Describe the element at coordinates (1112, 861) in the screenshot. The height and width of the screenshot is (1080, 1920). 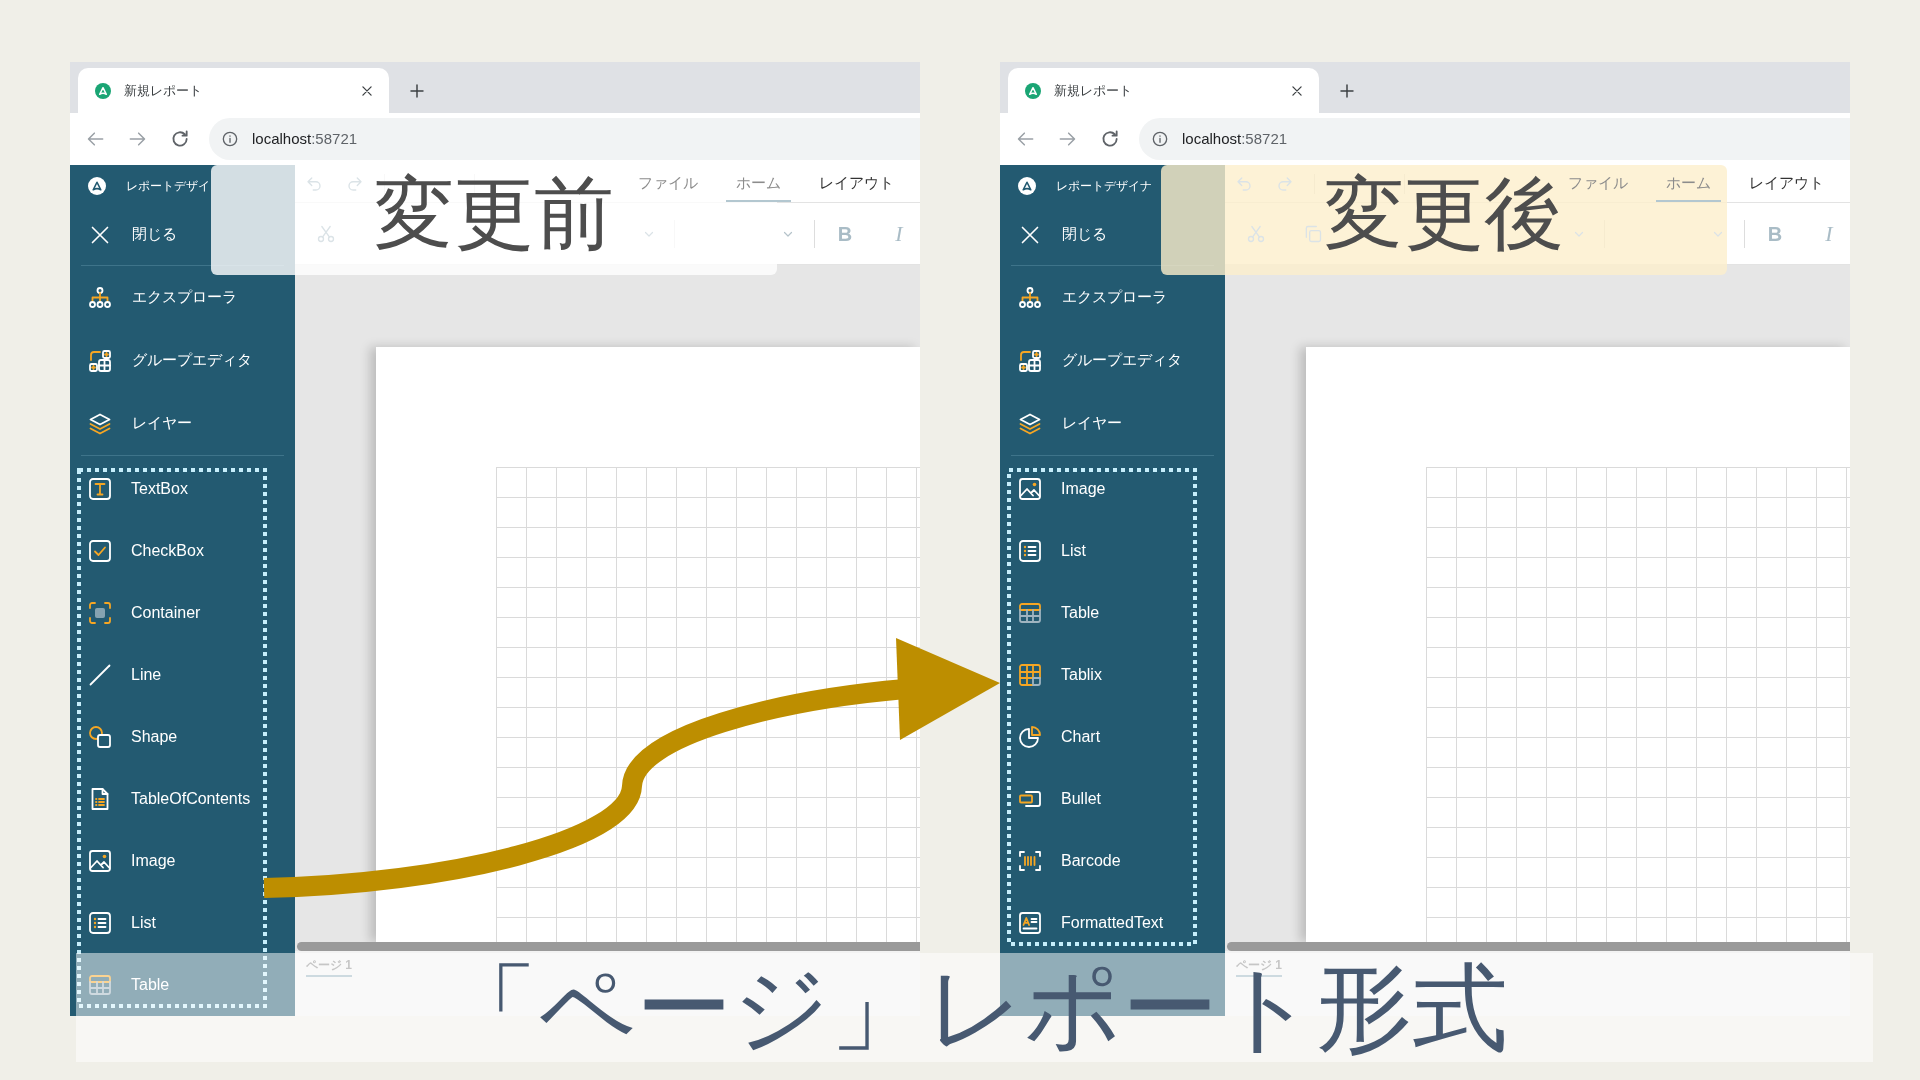
I see `toolbox-item: Barcode` at that location.